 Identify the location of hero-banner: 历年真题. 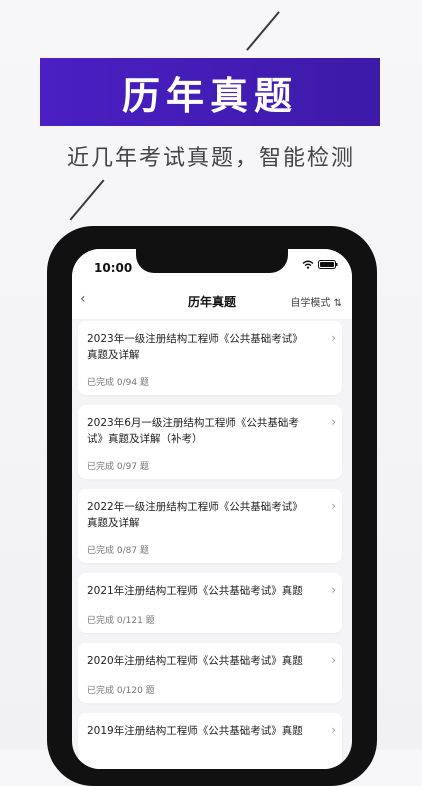
(210, 92).